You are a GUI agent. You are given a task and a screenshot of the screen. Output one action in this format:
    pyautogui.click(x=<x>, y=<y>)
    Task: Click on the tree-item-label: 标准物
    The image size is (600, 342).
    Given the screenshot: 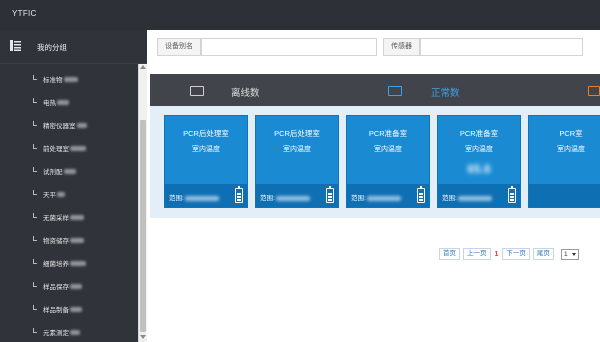 What is the action you would take?
    pyautogui.click(x=53, y=80)
    